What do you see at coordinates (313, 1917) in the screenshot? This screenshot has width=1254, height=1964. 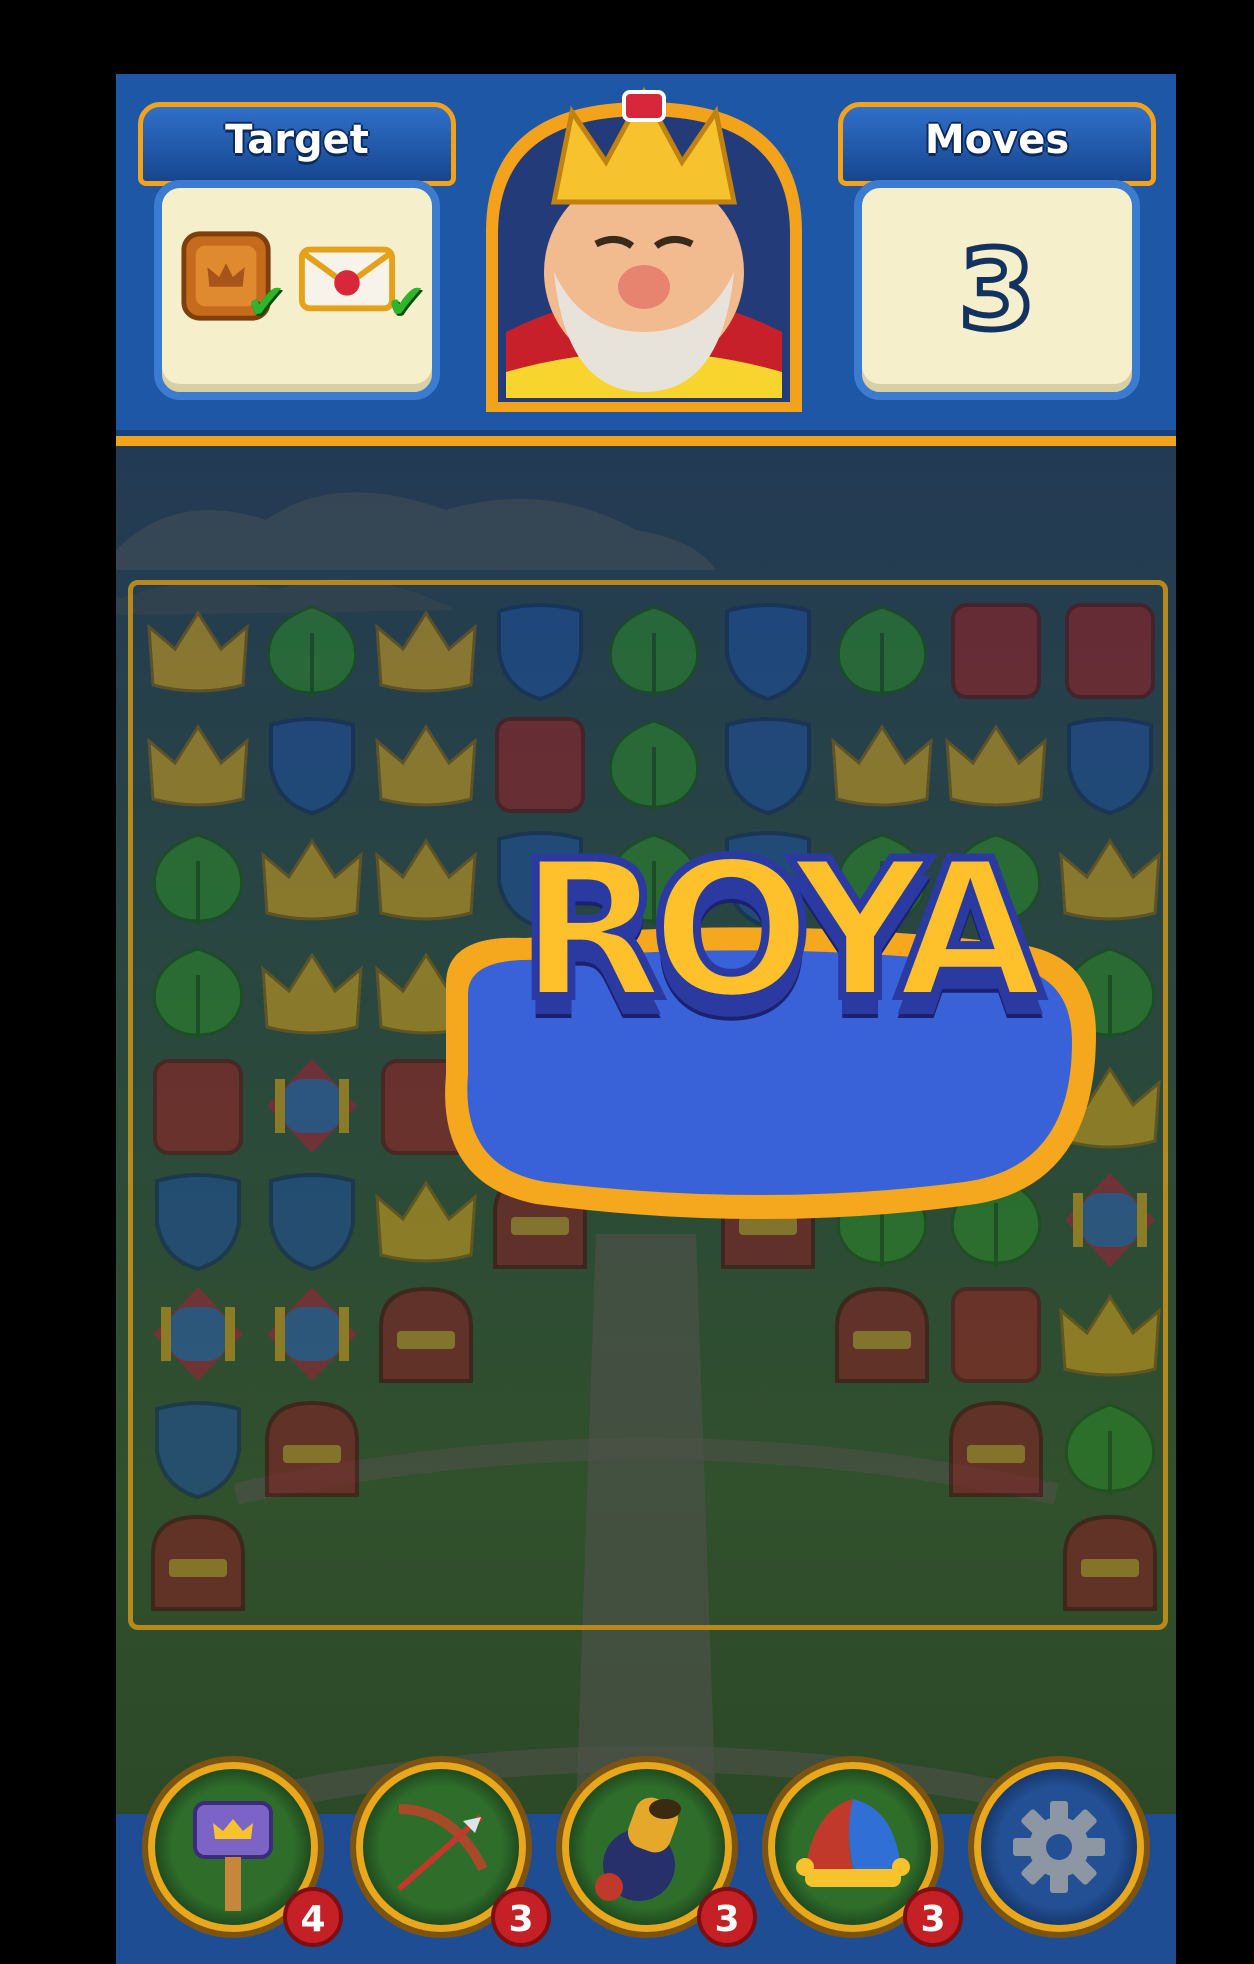 I see `hammer-count-badge: 4` at bounding box center [313, 1917].